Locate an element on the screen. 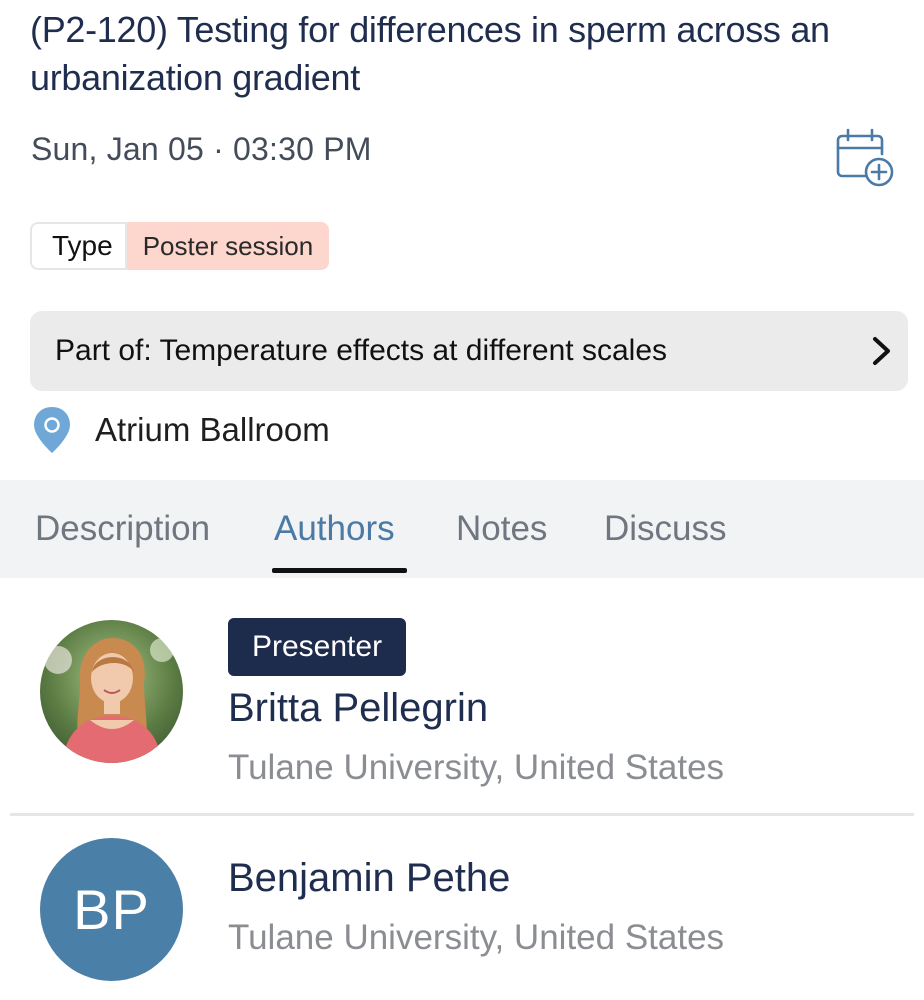 Image resolution: width=924 pixels, height=1000 pixels. tab-bar: Description Authors Notes Discuss is located at coordinates (462, 529).